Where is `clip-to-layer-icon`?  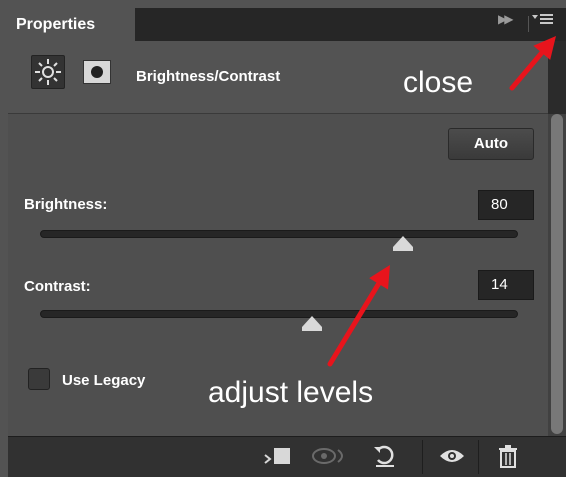 clip-to-layer-icon is located at coordinates (278, 456).